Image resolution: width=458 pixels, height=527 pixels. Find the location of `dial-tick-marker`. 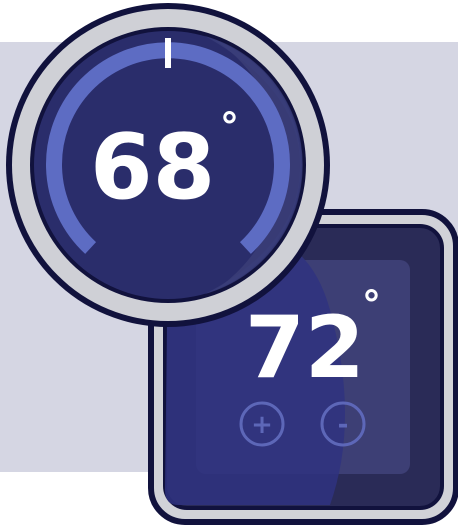

dial-tick-marker is located at coordinates (168, 53).